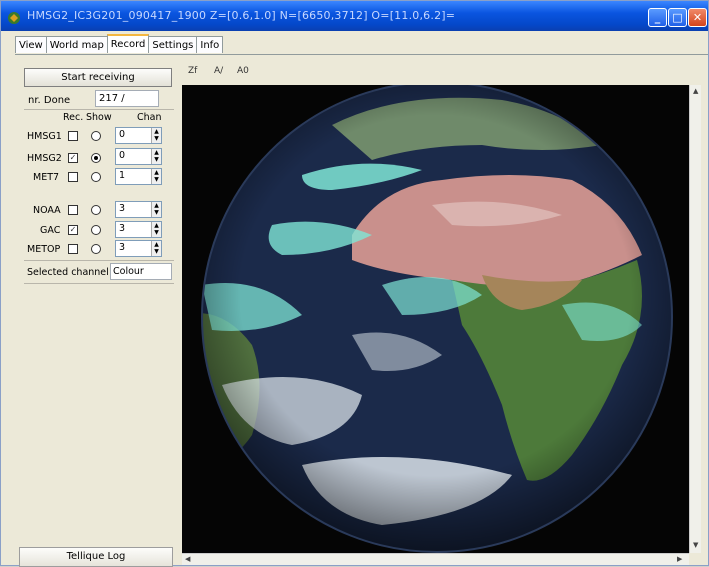 This screenshot has height=567, width=709. I want to click on chan-spinner-metop: 3 ▲ ▼, so click(138, 248).